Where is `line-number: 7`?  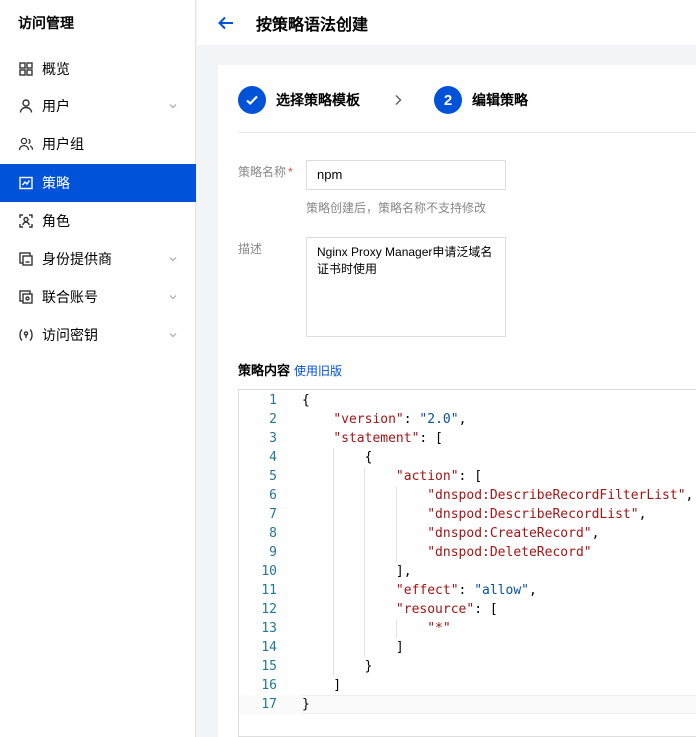 line-number: 7 is located at coordinates (273, 514).